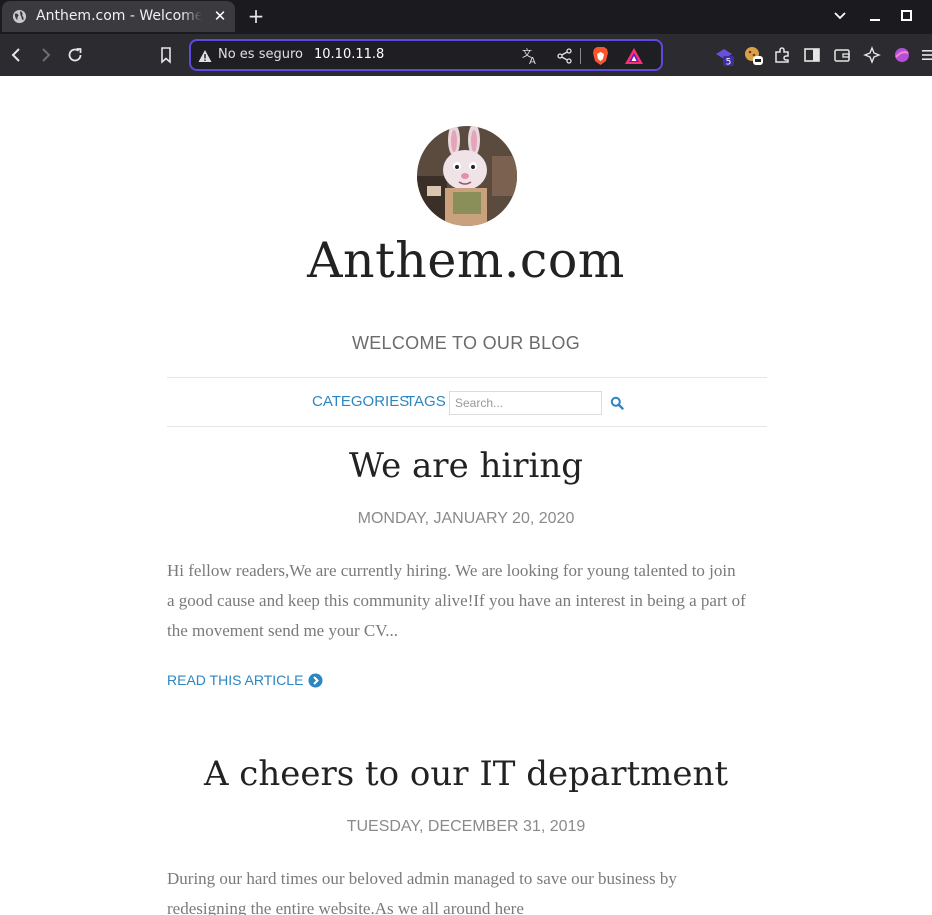  I want to click on nav-divider-bottom, so click(467, 426).